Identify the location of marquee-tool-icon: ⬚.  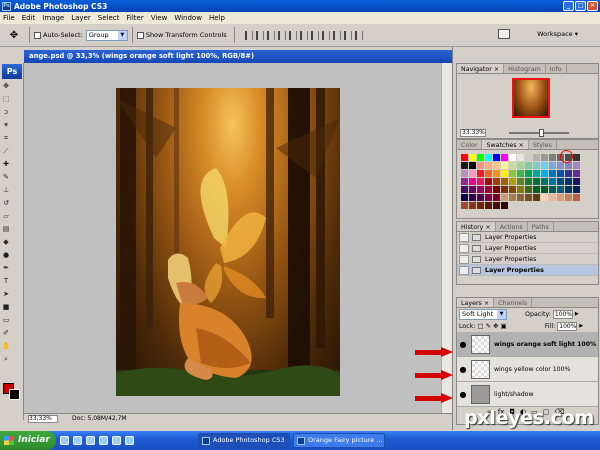
(6, 99).